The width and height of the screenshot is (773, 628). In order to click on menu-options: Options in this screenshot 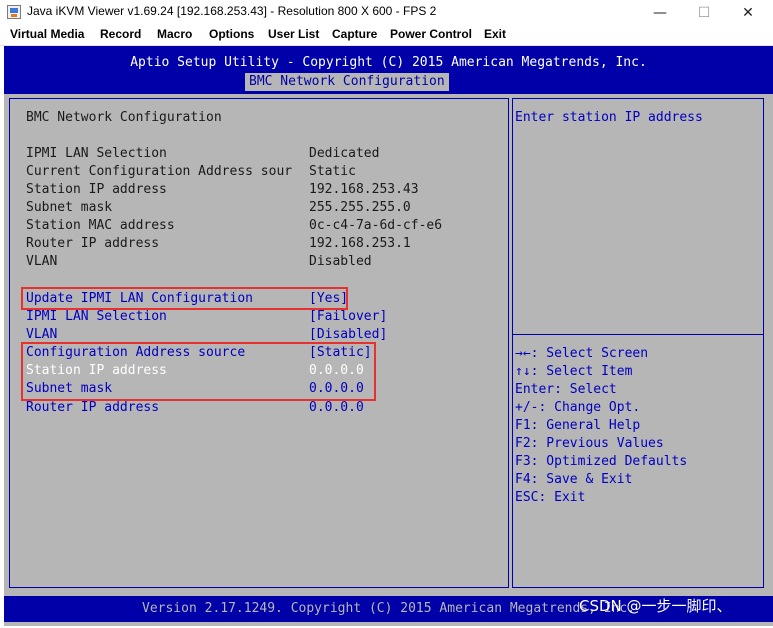, I will do `click(231, 34)`.